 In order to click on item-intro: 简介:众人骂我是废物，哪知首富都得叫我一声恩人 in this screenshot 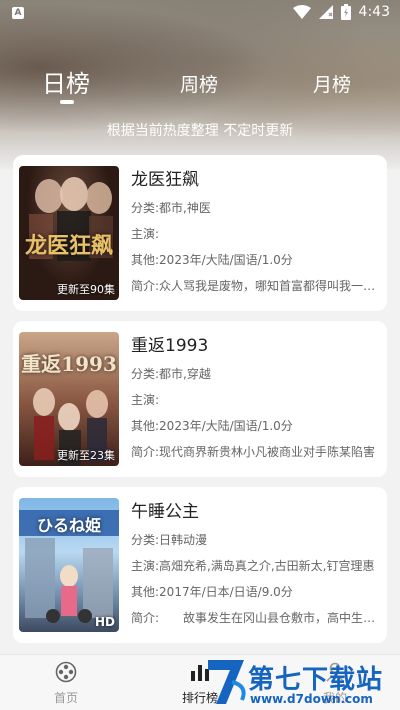, I will do `click(256, 286)`.